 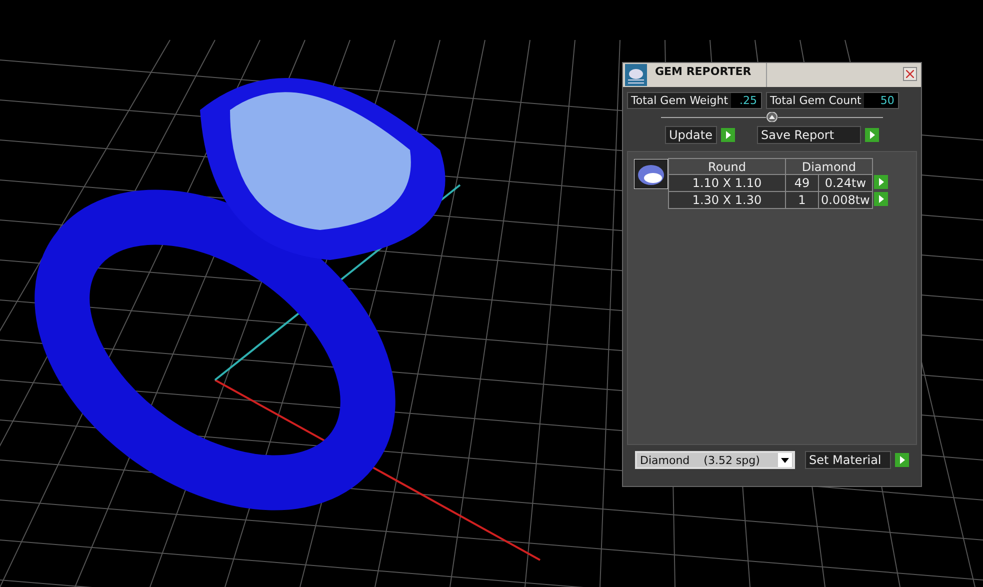 What do you see at coordinates (772, 117) in the screenshot?
I see `splitter-handle-icon` at bounding box center [772, 117].